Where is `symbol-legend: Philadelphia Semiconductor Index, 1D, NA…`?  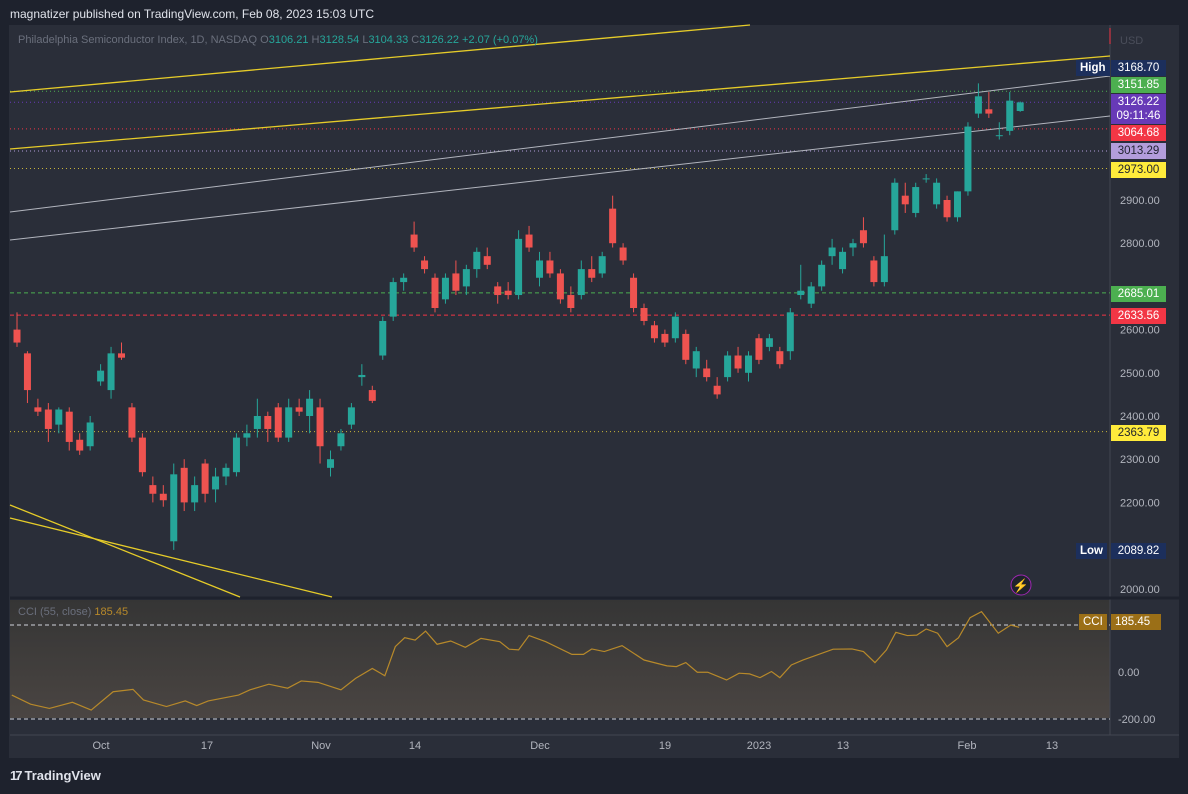 symbol-legend: Philadelphia Semiconductor Index, 1D, NA… is located at coordinates (278, 40).